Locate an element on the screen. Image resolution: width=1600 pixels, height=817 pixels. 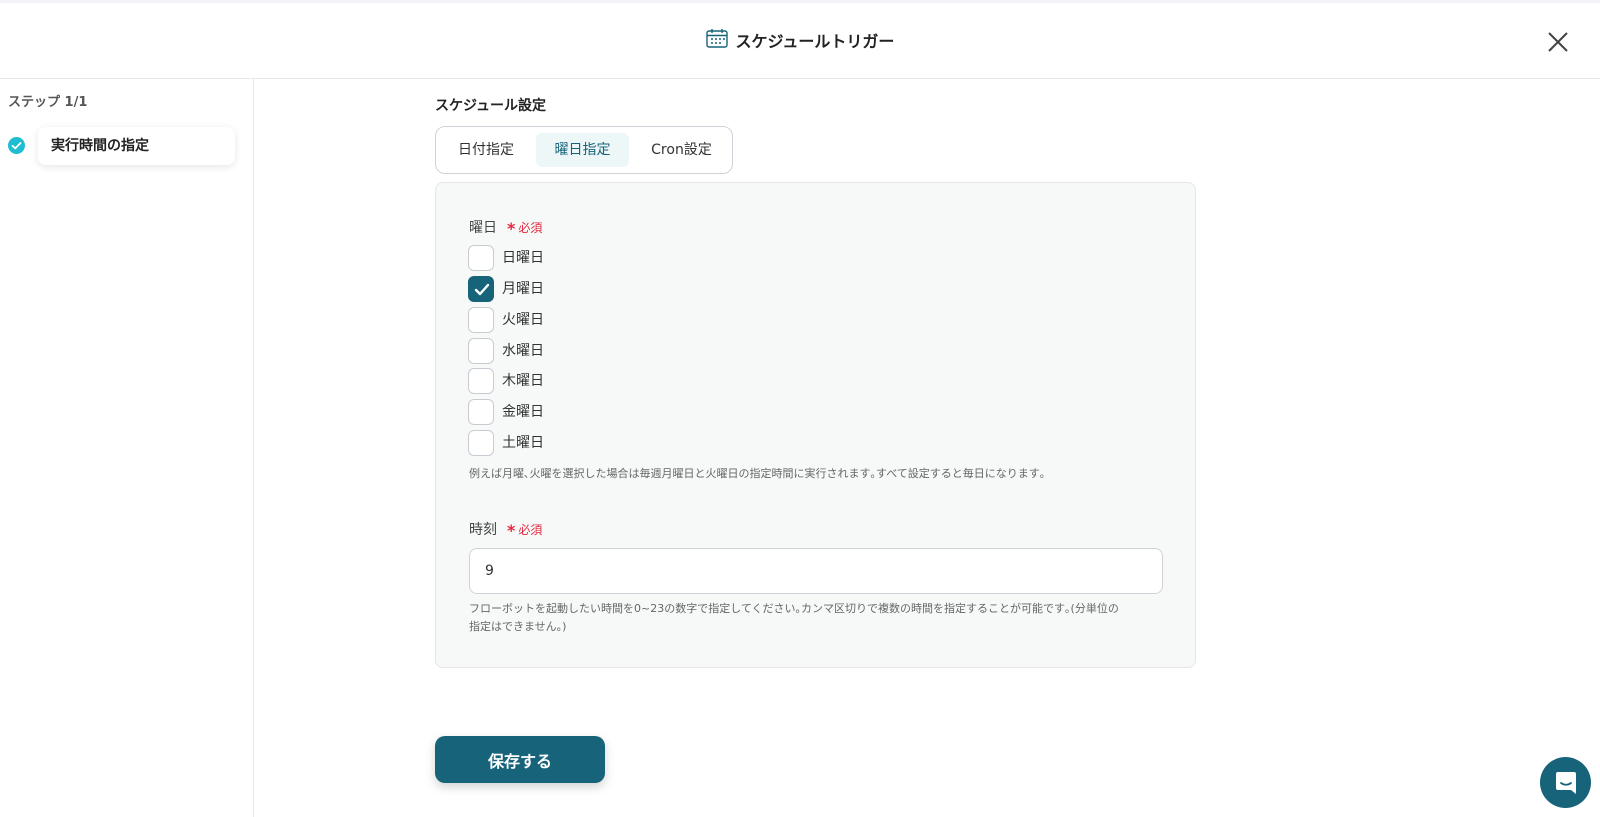
tab-date: 日付指定 is located at coordinates (486, 150).